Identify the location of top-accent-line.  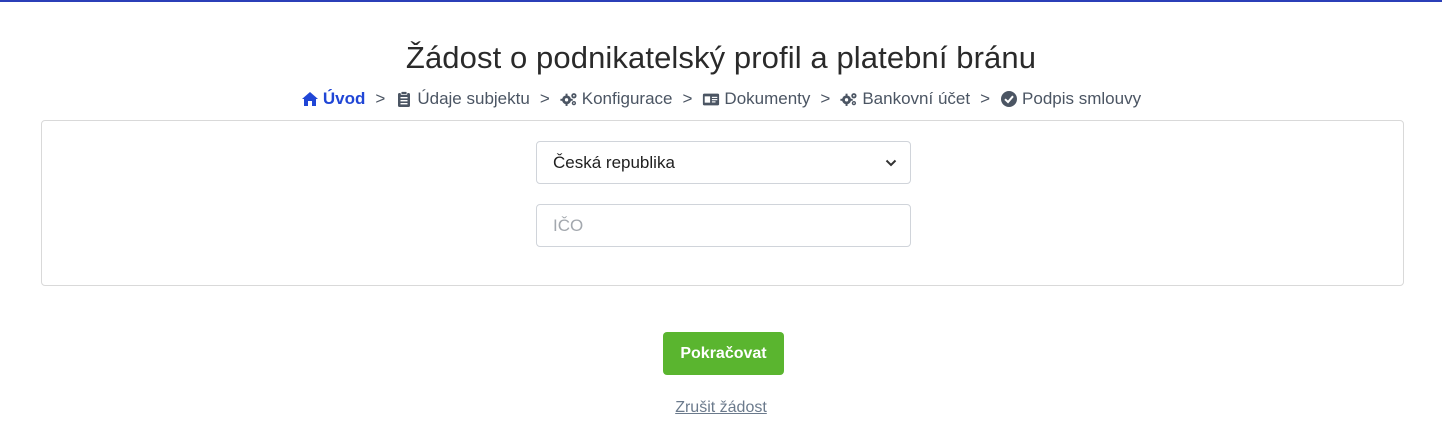
(721, 1).